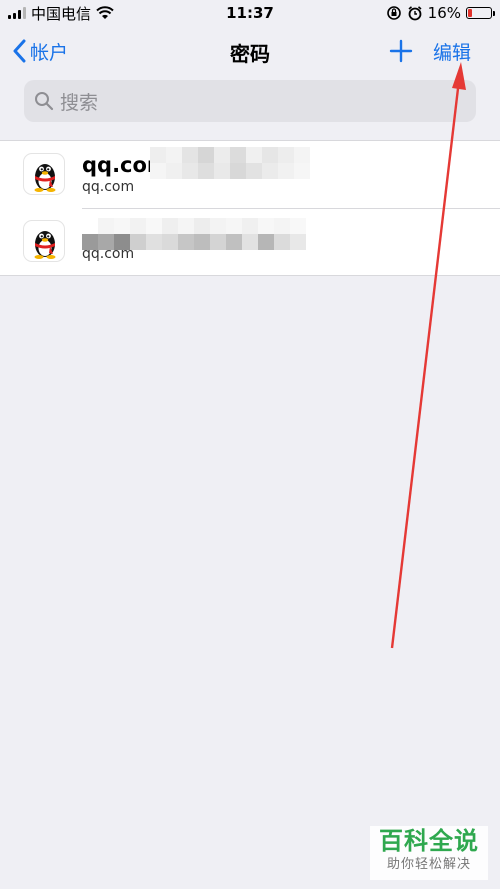 The width and height of the screenshot is (500, 889). I want to click on watermark-logo: 百科全说 助你轻松解决, so click(429, 853).